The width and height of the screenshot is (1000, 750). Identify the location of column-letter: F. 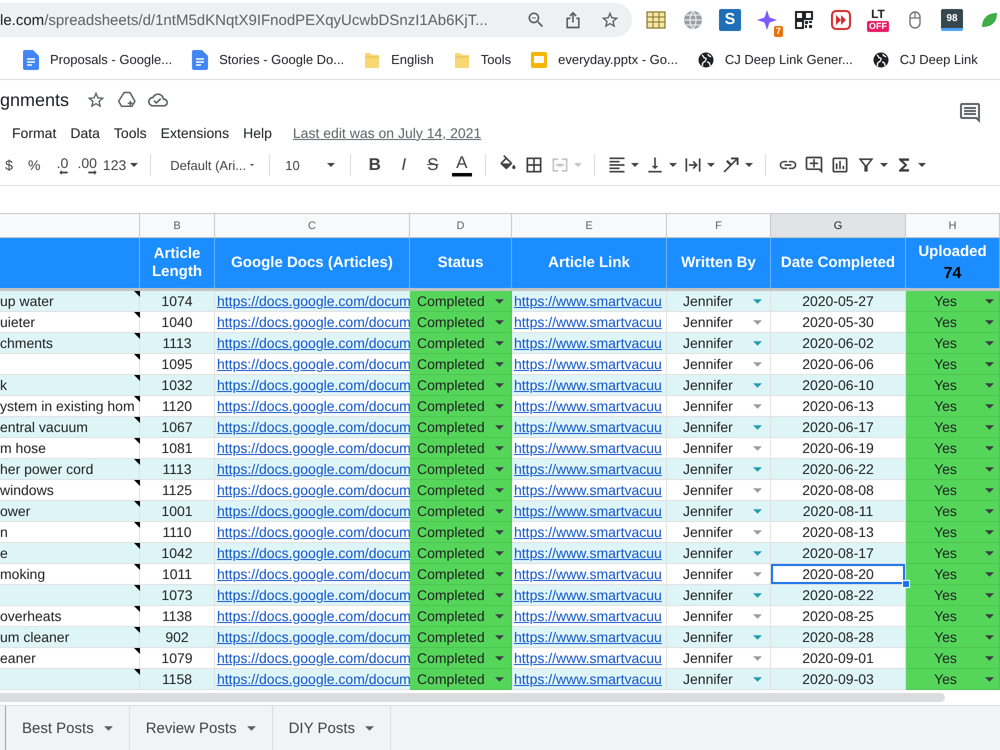
(719, 226).